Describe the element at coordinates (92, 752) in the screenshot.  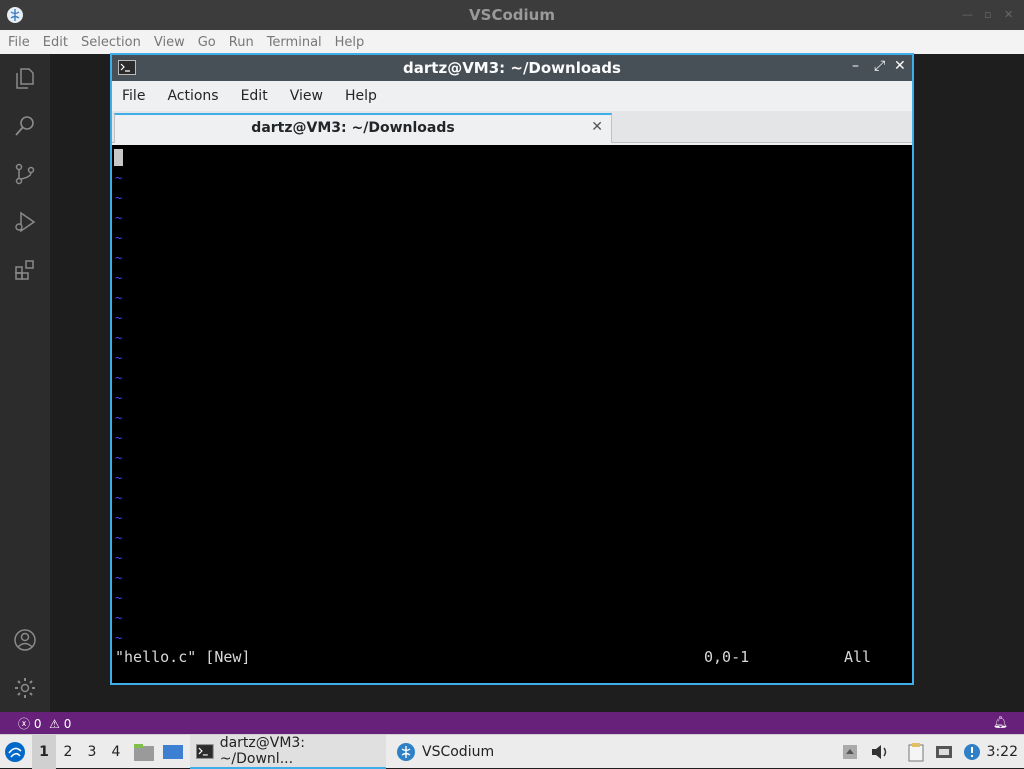
I see `workspace-3: 3` at that location.